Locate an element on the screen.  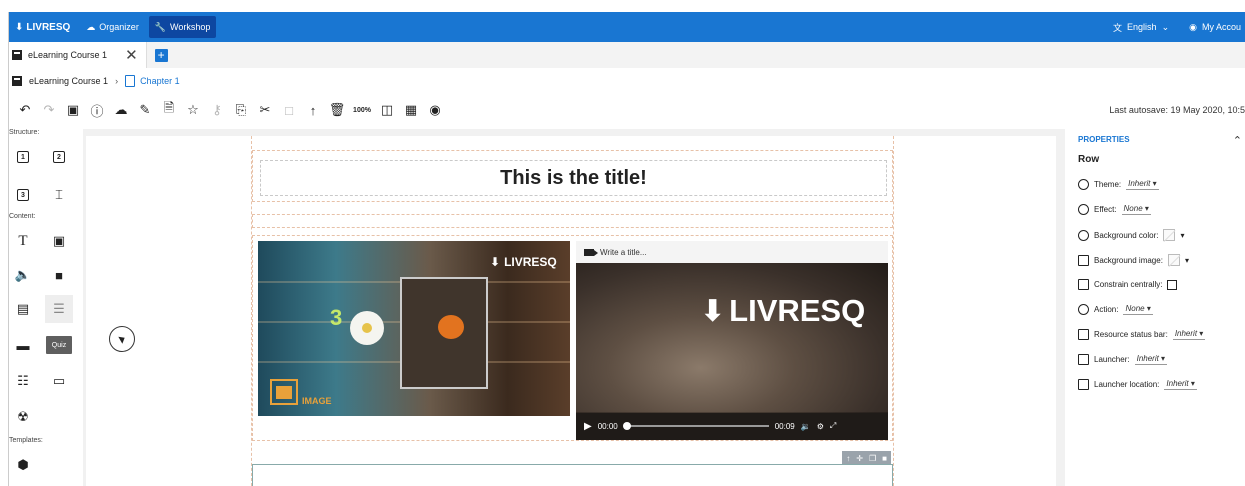
chevron-right-icon: › is located at coordinates (117, 81).